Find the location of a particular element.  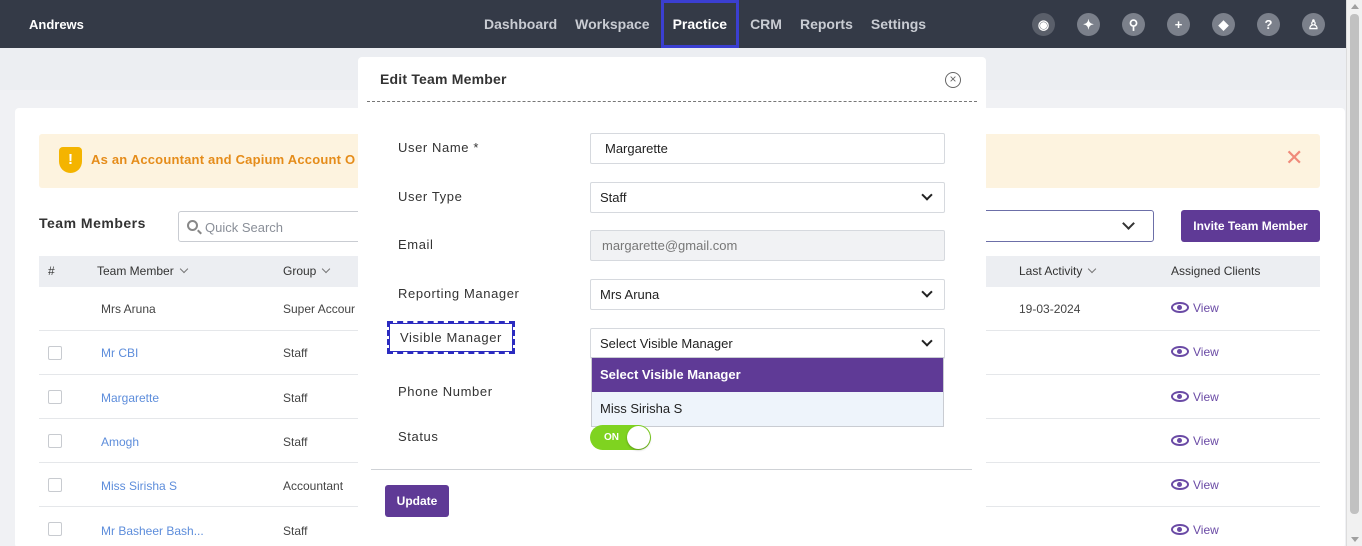

col-assigned-clients: Assigned Clients is located at coordinates (1216, 271).